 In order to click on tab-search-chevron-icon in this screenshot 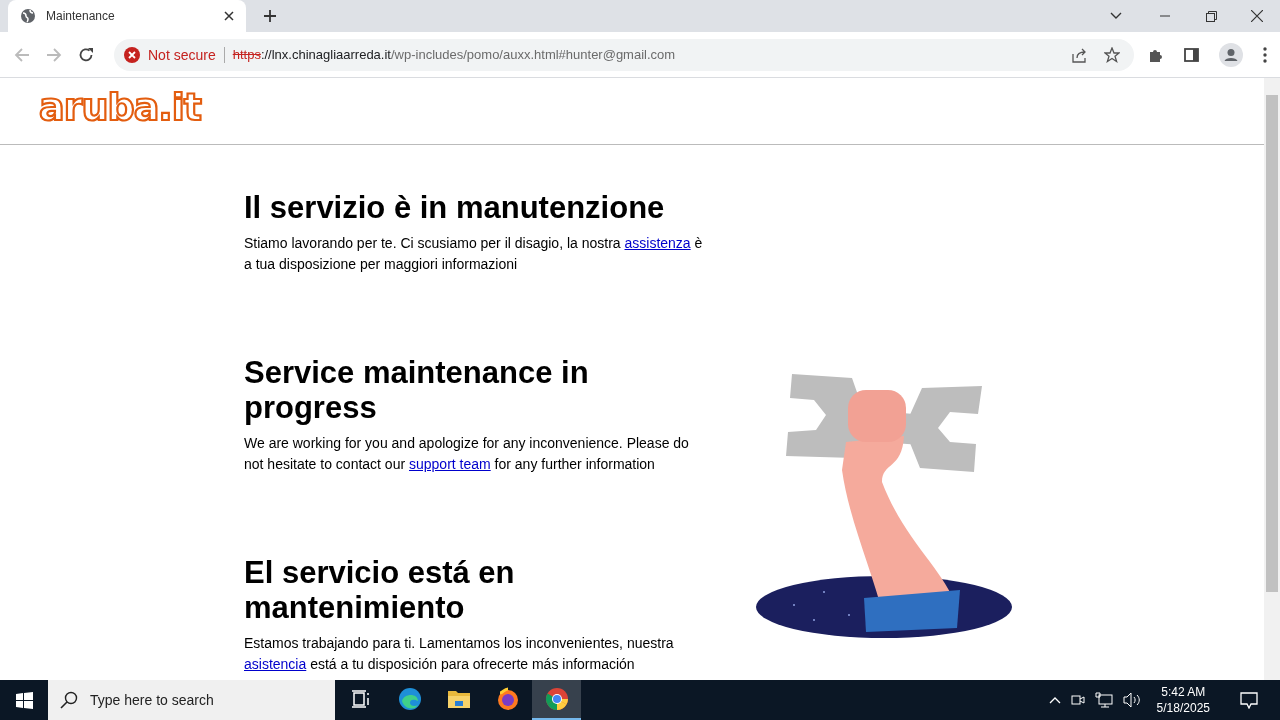, I will do `click(1116, 16)`.